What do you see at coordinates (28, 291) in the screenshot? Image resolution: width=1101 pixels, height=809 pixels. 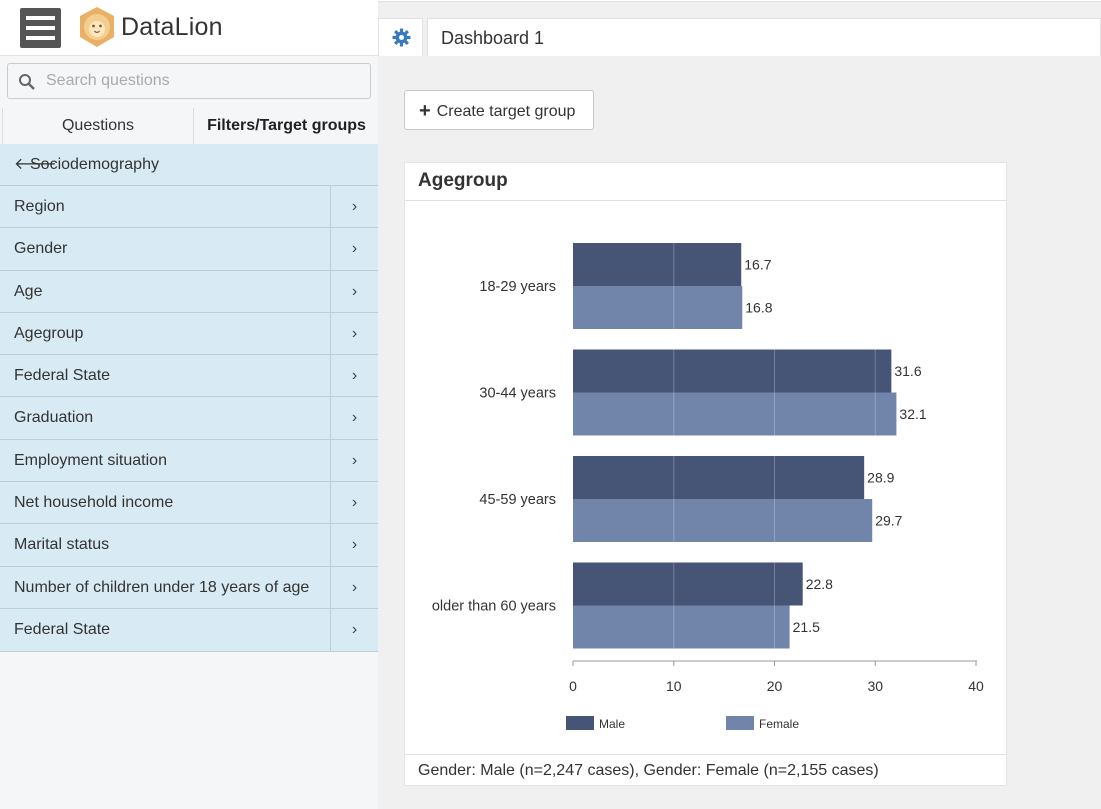 I see `sidebar-item-label: Age` at bounding box center [28, 291].